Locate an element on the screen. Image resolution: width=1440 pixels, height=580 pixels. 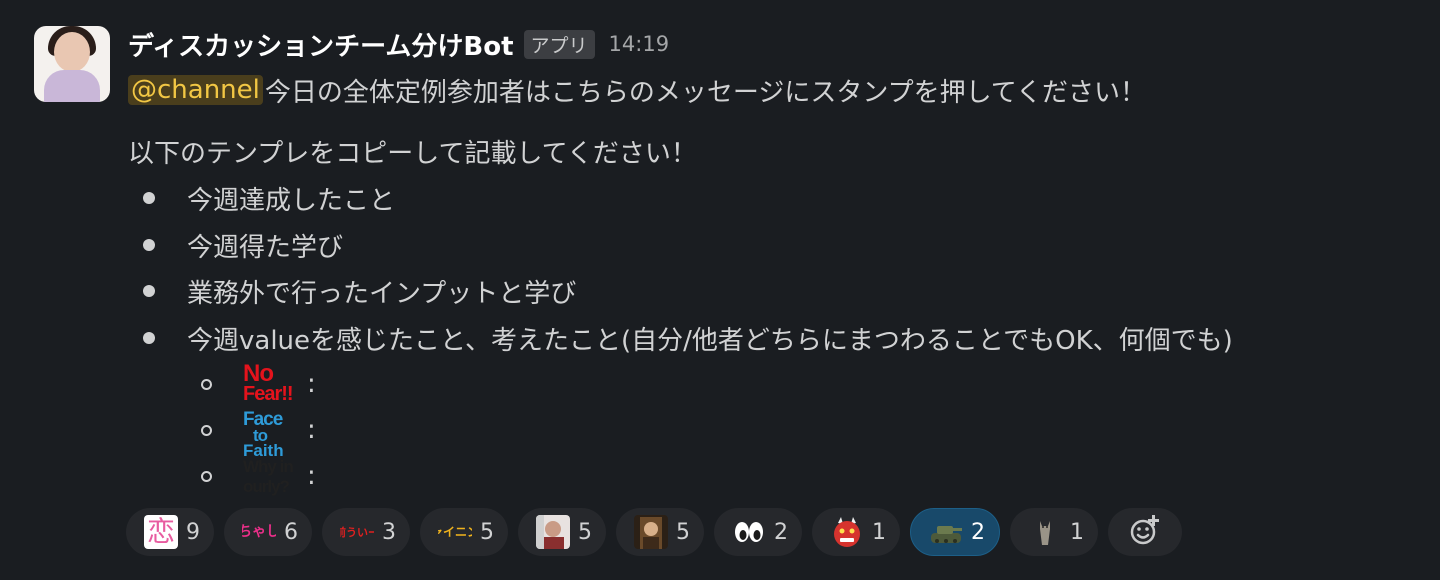
no-fear-stamp: No Fear!! is located at coordinates (271, 383).